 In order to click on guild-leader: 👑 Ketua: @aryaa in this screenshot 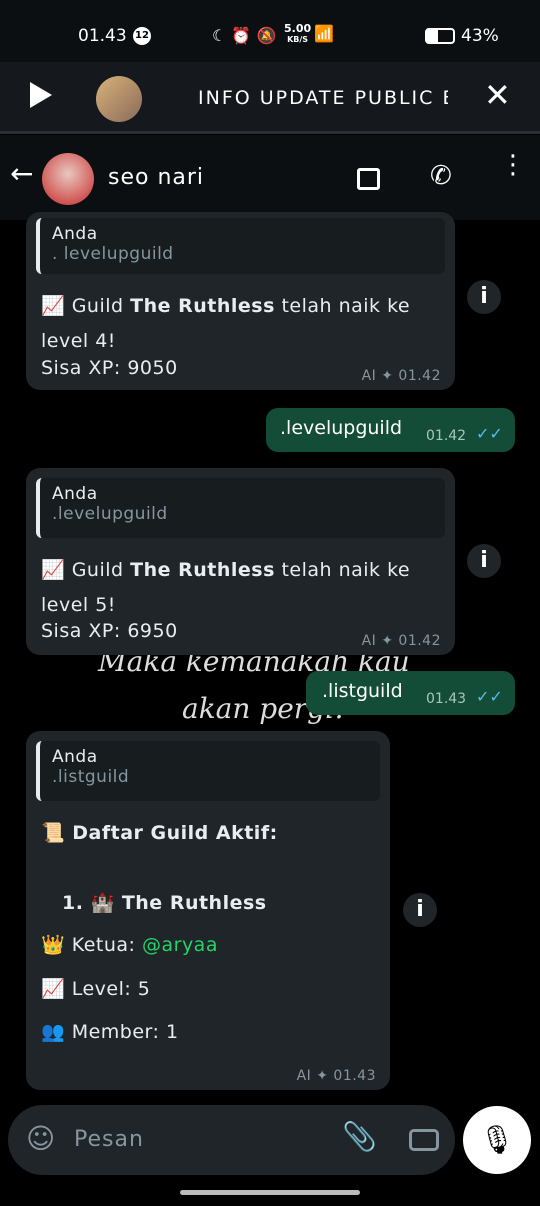, I will do `click(129, 945)`.